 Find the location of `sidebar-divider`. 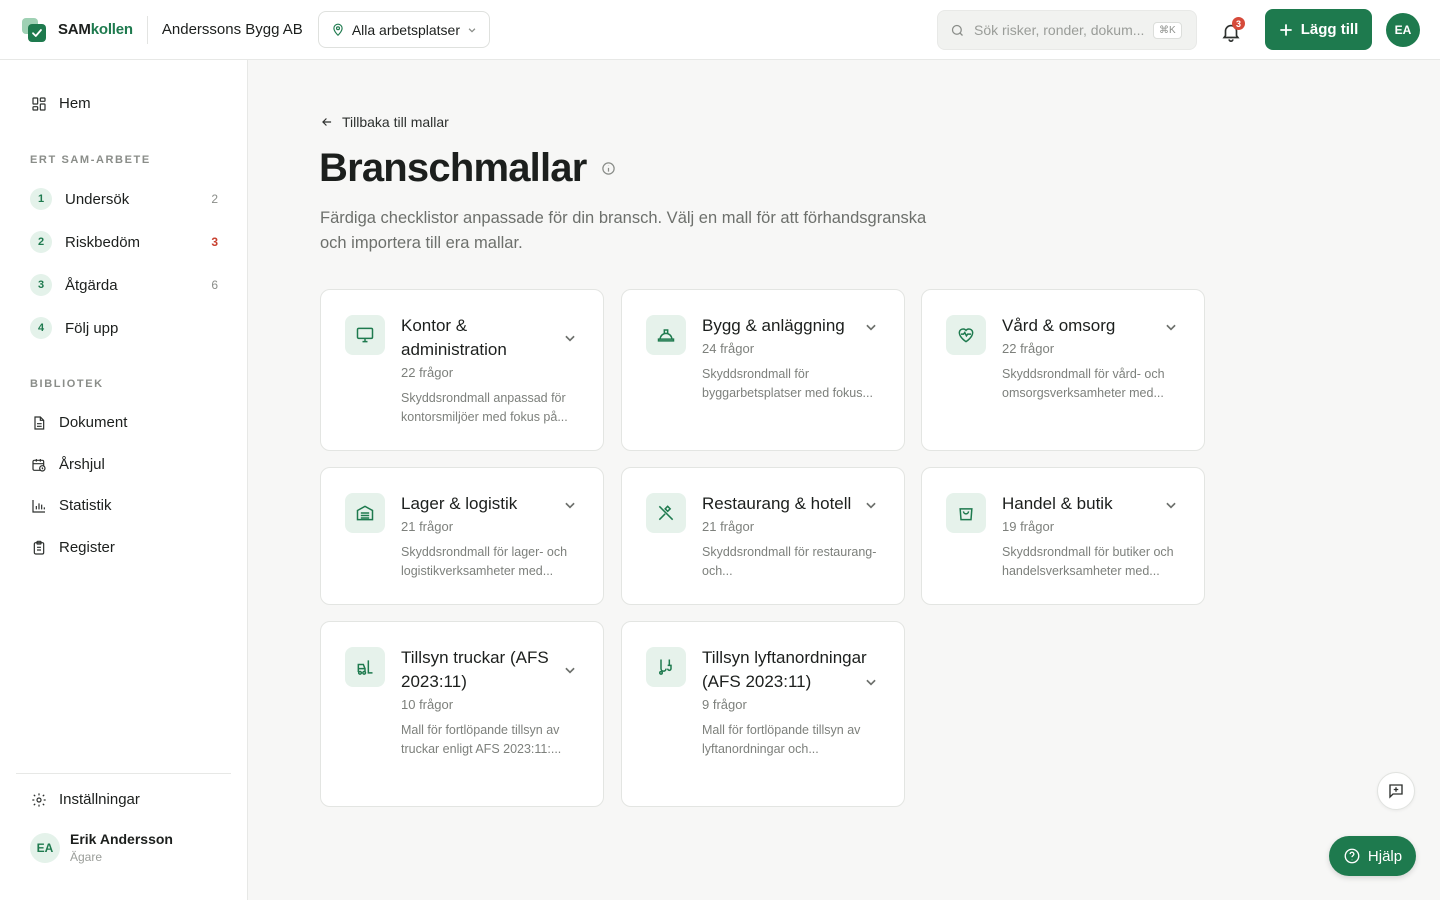

sidebar-divider is located at coordinates (123, 773).